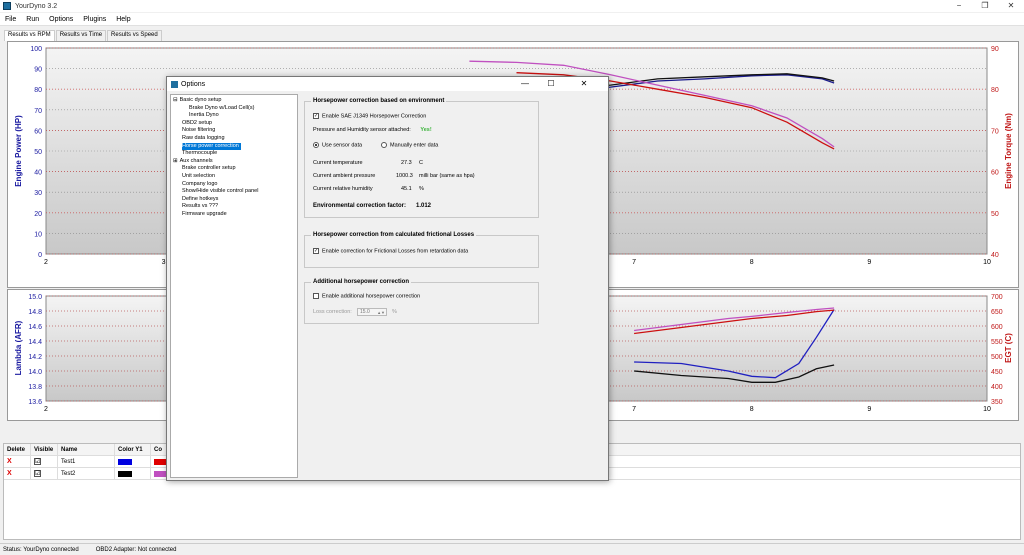 The image size is (1024, 555). What do you see at coordinates (234, 116) in the screenshot?
I see `tree-item: Inertia Dyno` at bounding box center [234, 116].